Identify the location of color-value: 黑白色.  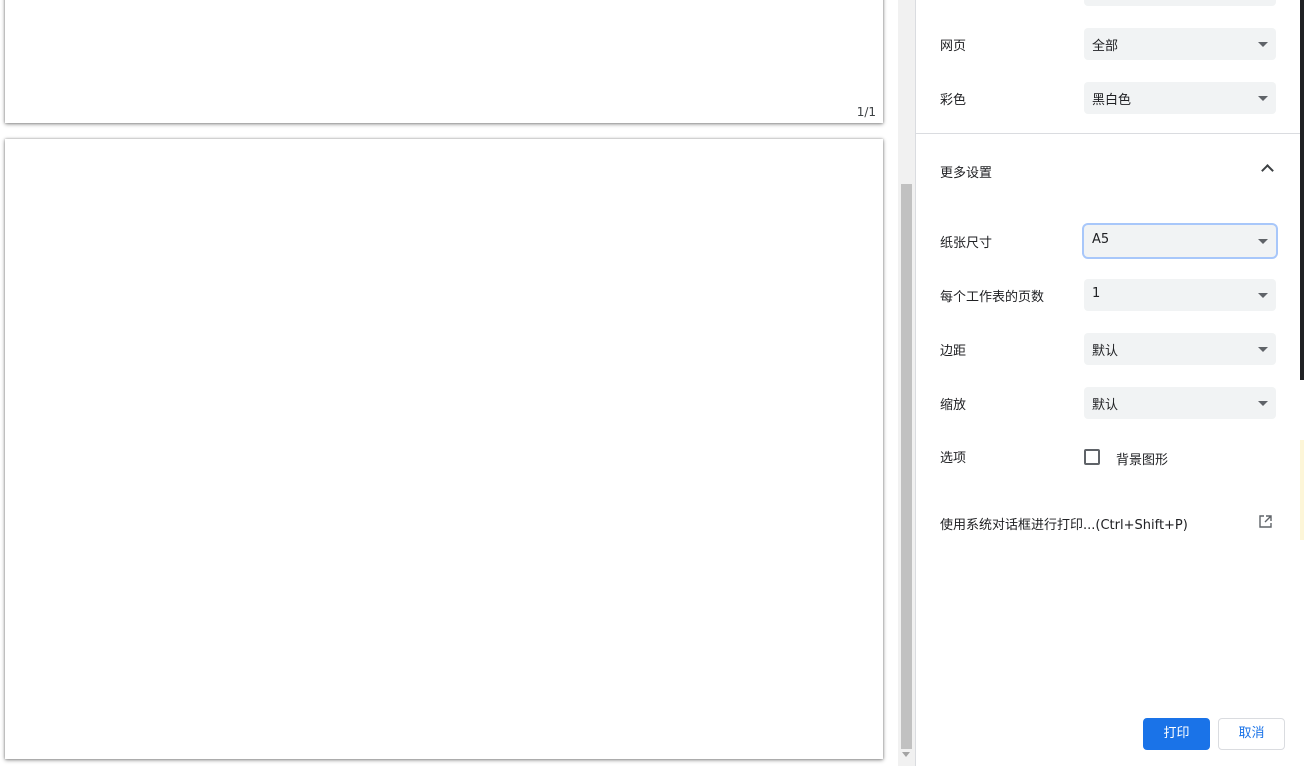
(1112, 100).